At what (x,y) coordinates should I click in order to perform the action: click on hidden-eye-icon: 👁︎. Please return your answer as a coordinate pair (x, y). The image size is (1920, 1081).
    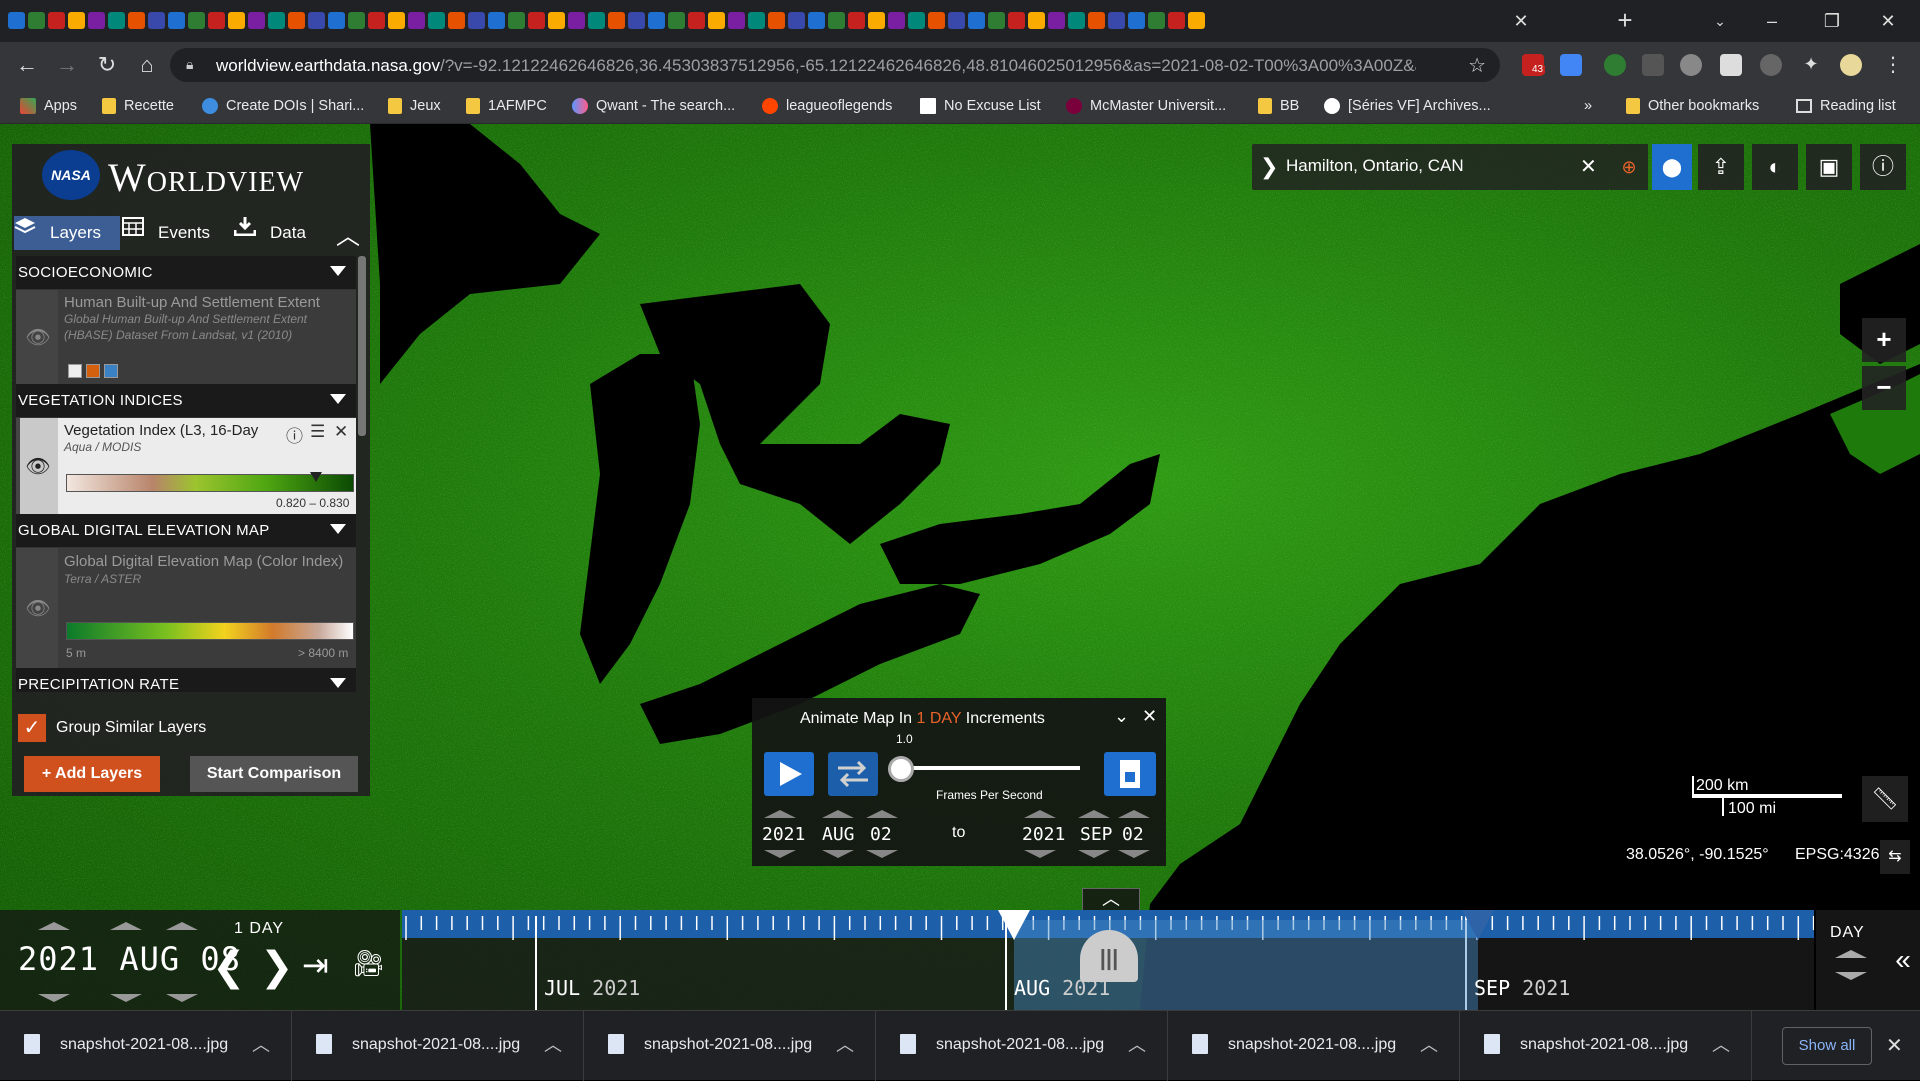
    Looking at the image, I should click on (38, 608).